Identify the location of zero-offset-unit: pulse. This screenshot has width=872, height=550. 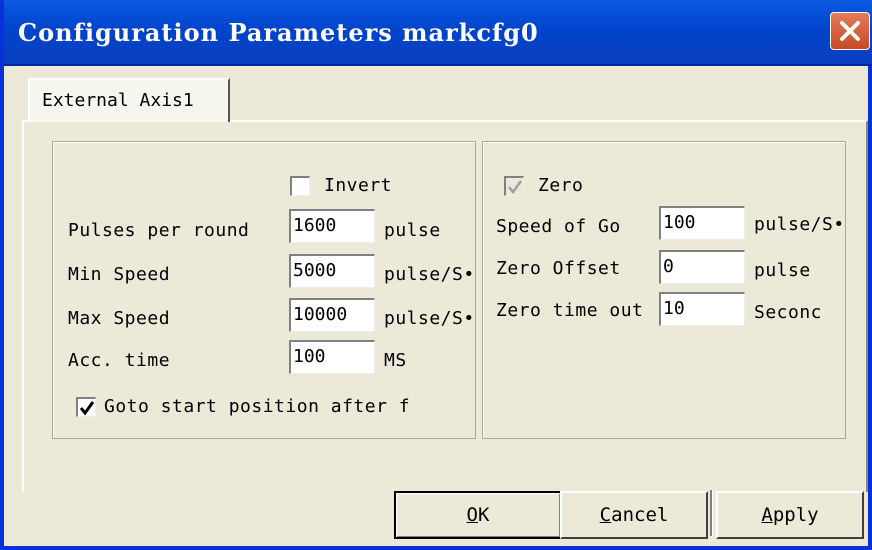
(782, 270).